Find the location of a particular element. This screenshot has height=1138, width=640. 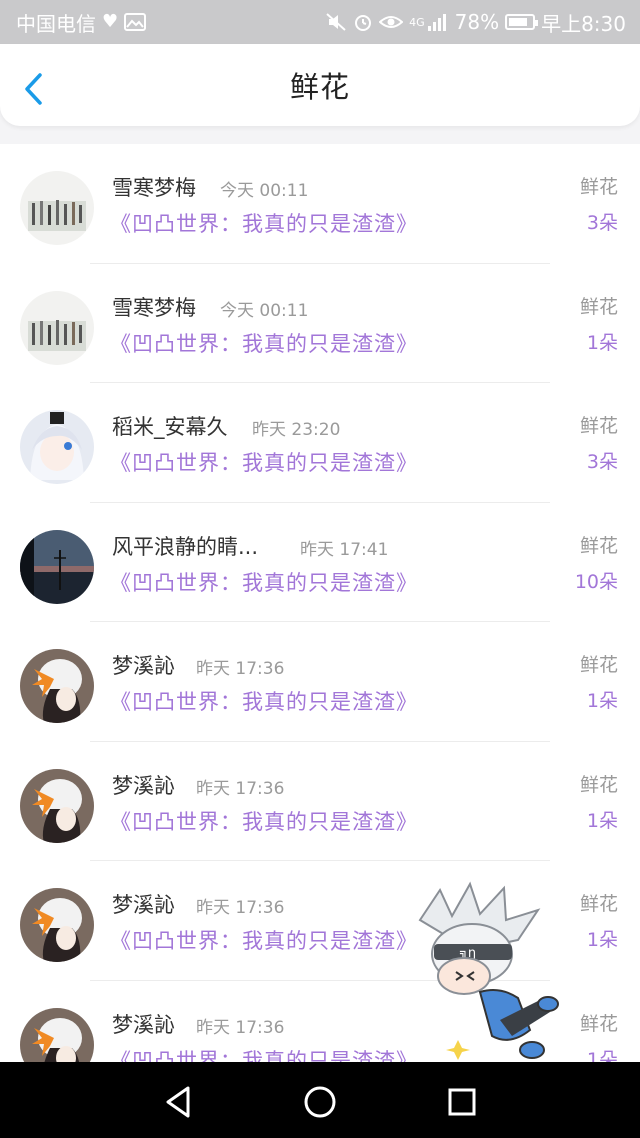

mascot-sticker: ╗ŋ is located at coordinates (485, 972).